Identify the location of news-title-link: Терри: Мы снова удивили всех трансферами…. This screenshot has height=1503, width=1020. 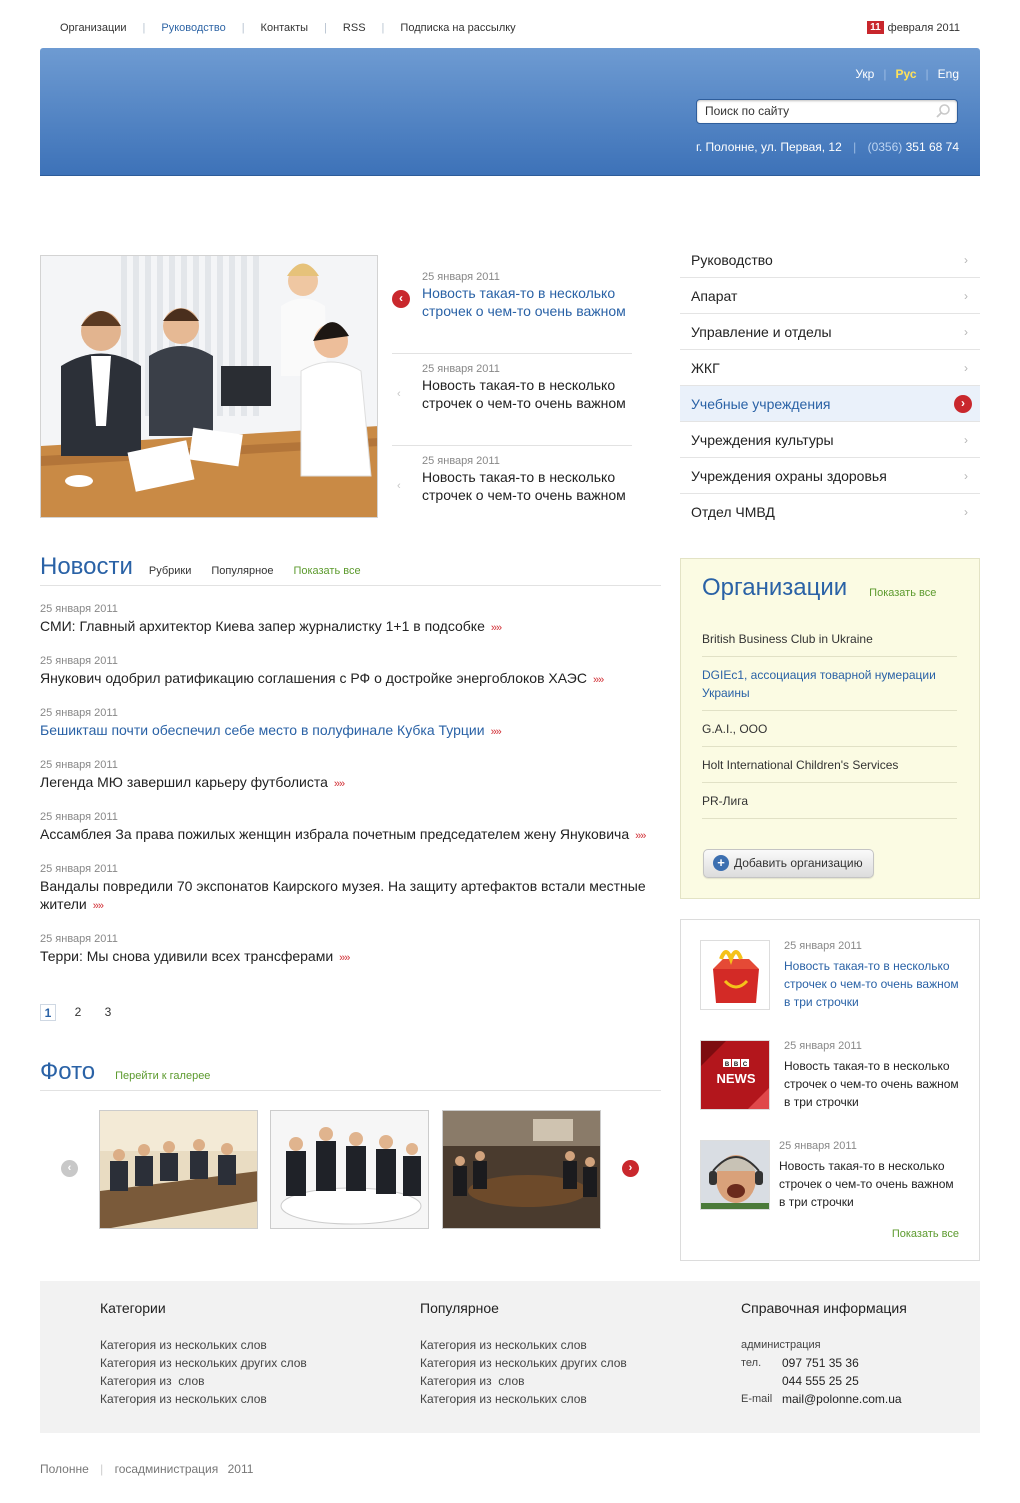
(350, 957).